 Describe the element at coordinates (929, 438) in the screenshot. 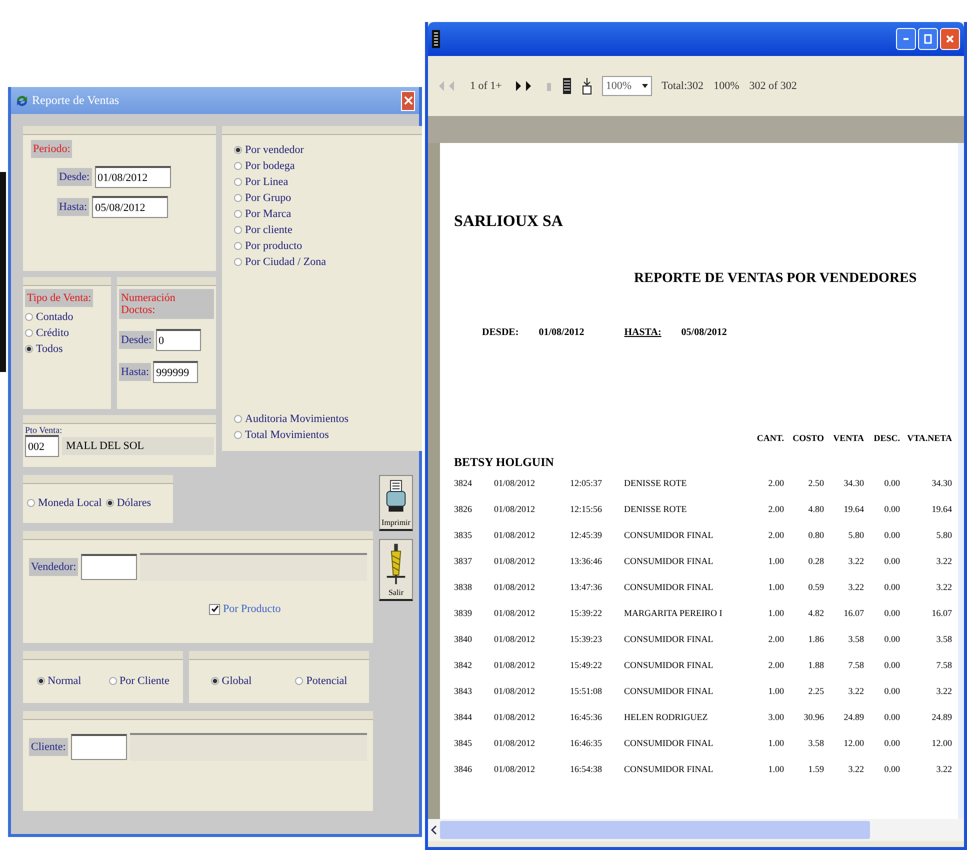

I see `column-header: VTA.NETA` at that location.